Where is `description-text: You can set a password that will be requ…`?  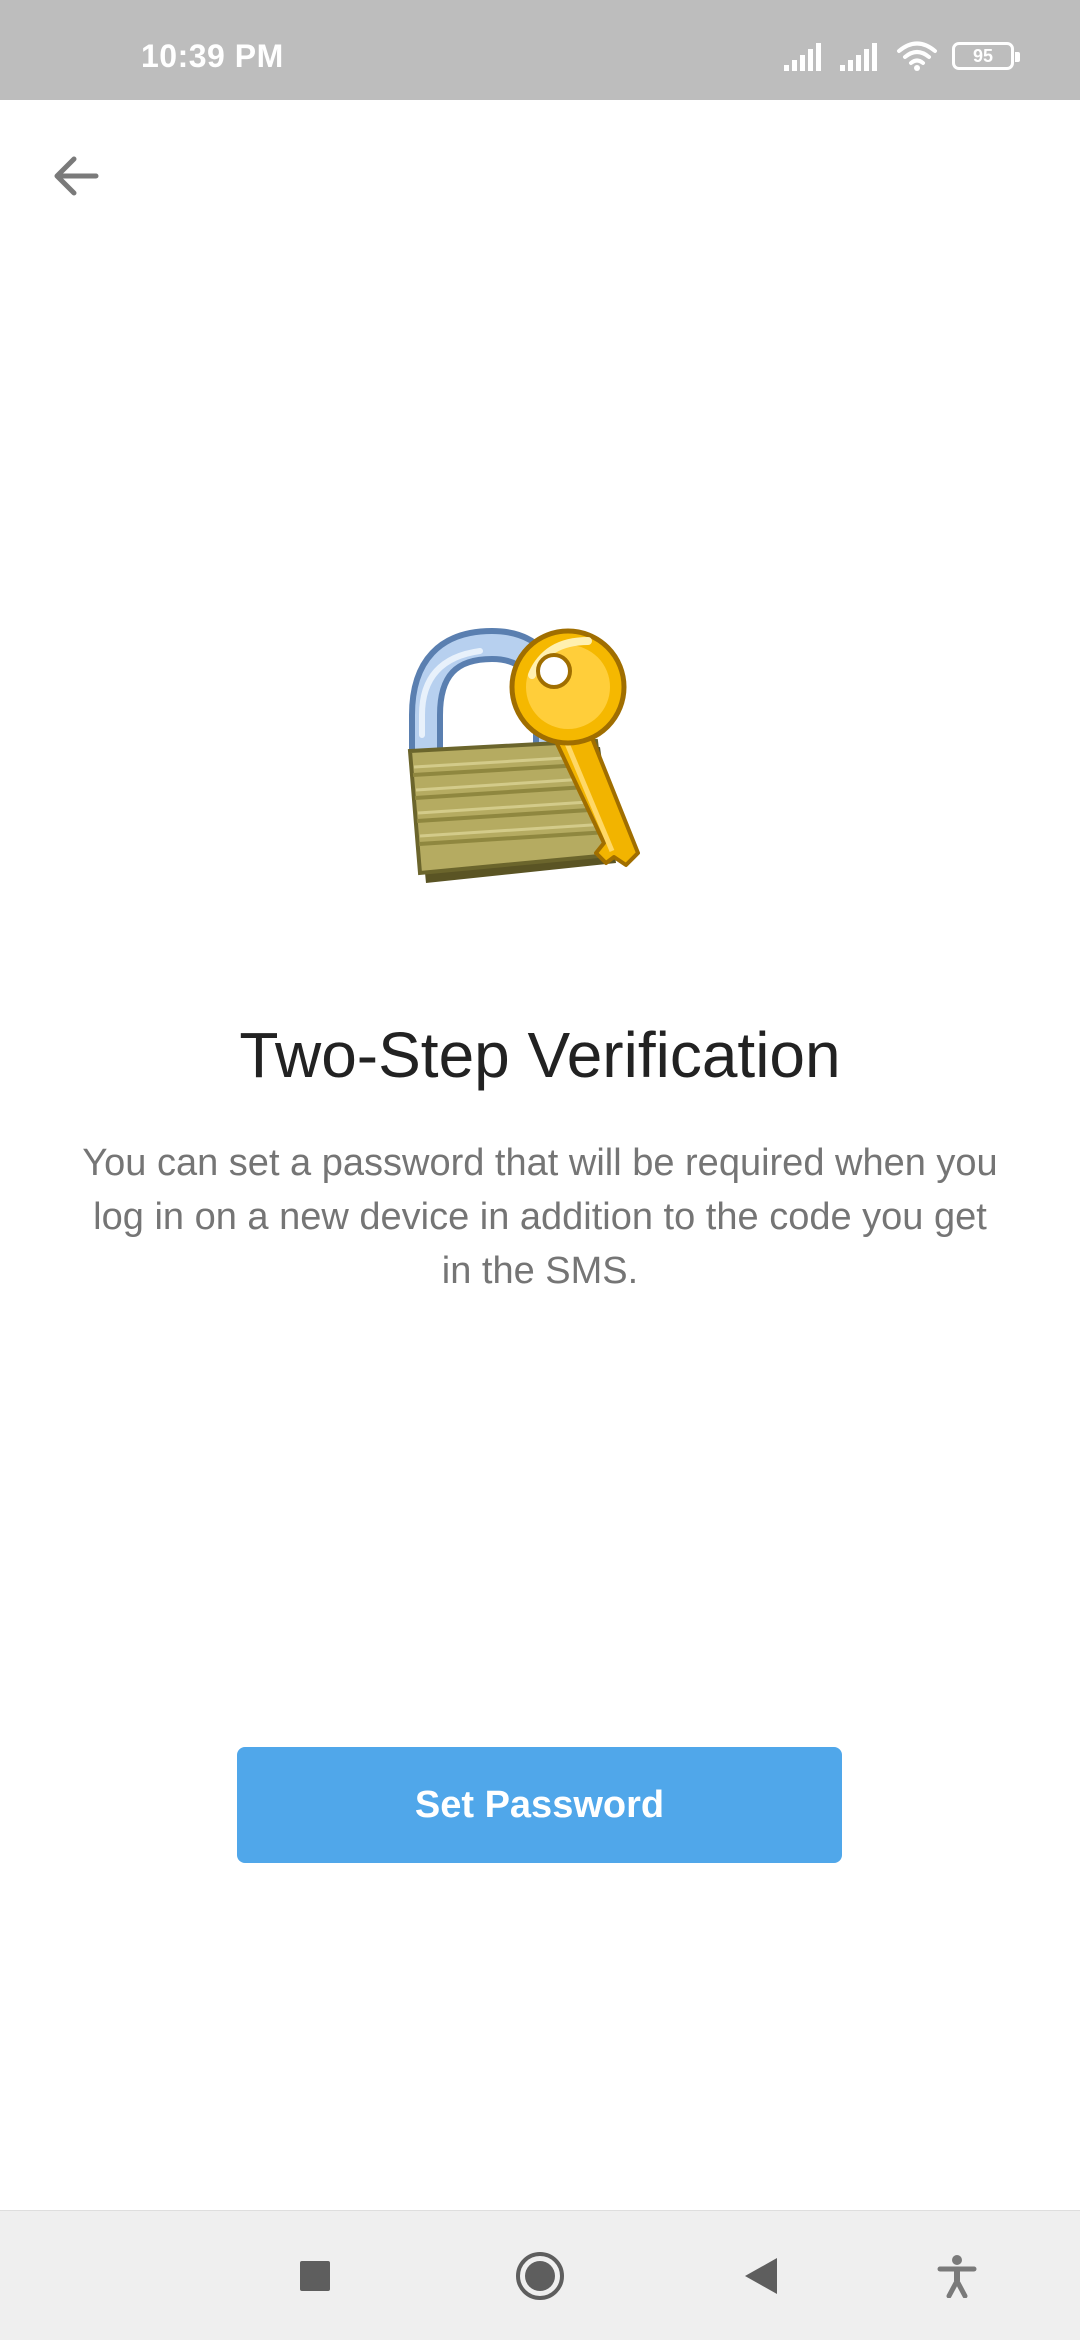
description-text: You can set a password that will be requ… is located at coordinates (540, 1217).